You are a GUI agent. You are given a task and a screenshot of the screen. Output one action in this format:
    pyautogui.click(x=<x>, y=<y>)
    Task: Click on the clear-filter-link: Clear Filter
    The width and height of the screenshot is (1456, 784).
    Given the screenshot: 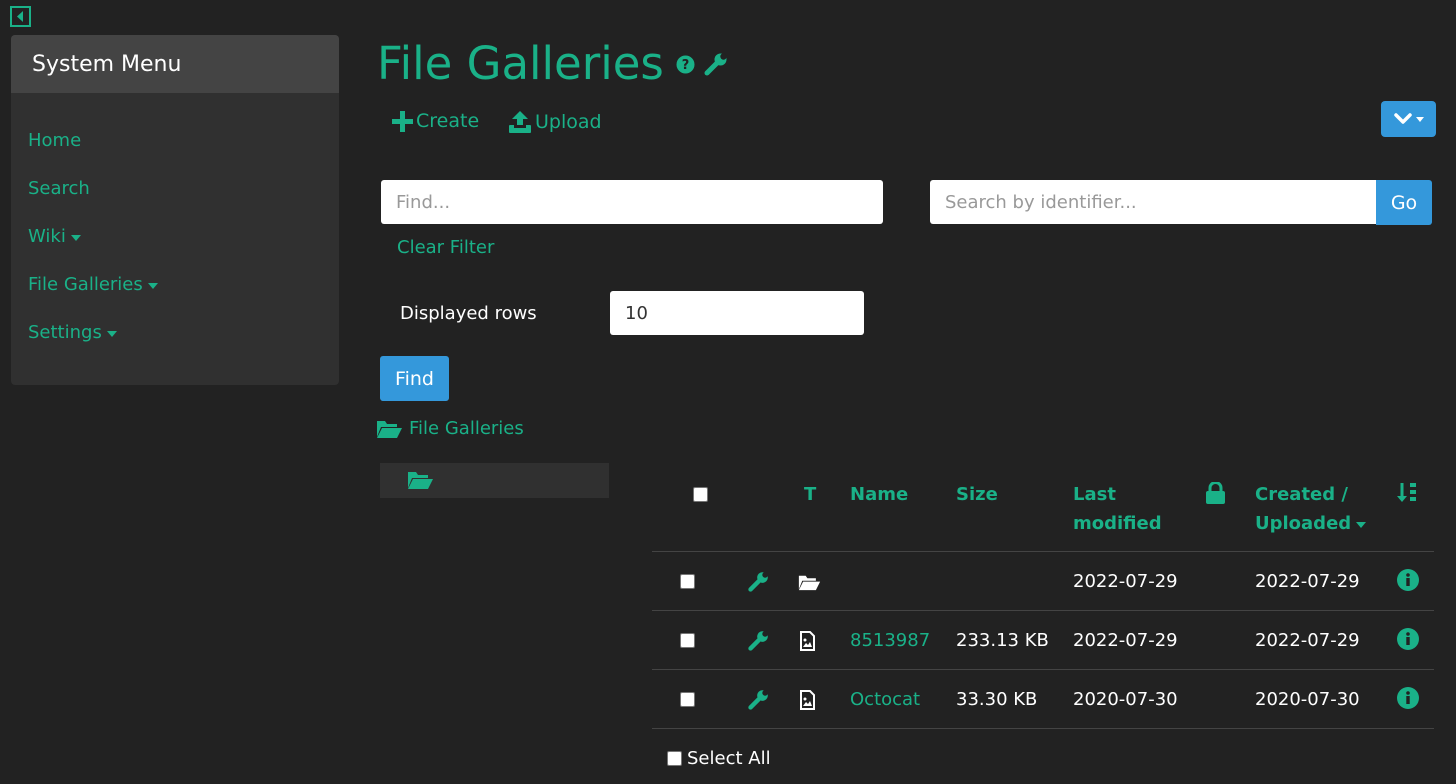 What is the action you would take?
    pyautogui.click(x=445, y=247)
    